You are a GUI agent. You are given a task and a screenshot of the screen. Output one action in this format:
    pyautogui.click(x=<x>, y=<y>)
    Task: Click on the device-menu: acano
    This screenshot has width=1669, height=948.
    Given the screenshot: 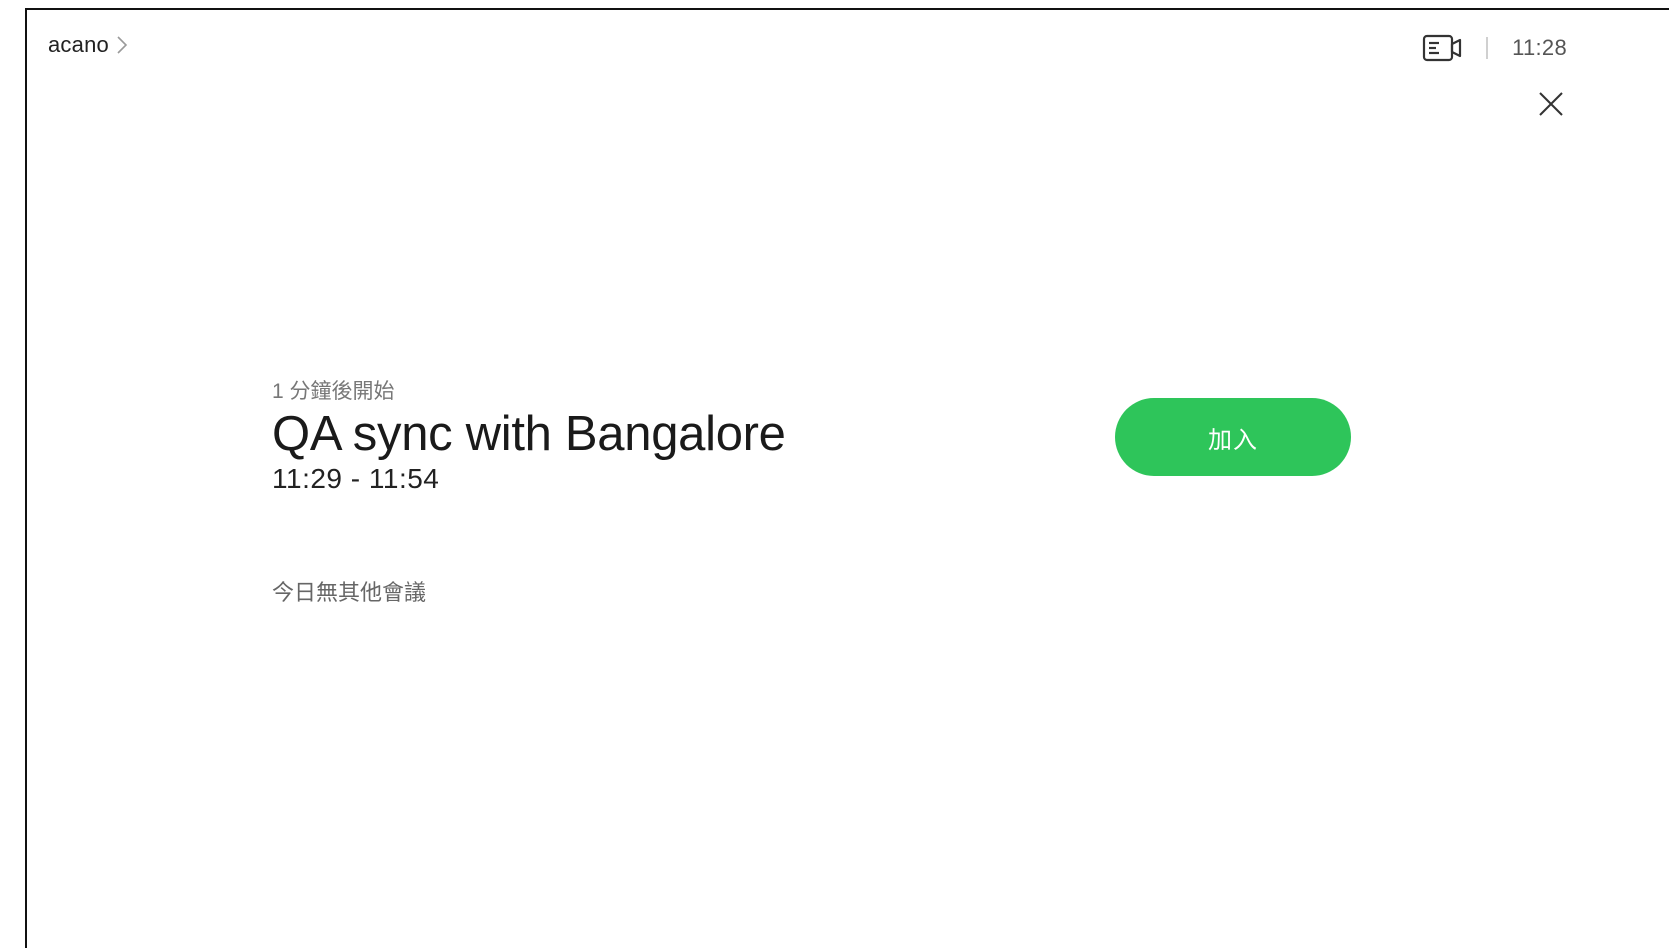 What is the action you would take?
    pyautogui.click(x=88, y=45)
    